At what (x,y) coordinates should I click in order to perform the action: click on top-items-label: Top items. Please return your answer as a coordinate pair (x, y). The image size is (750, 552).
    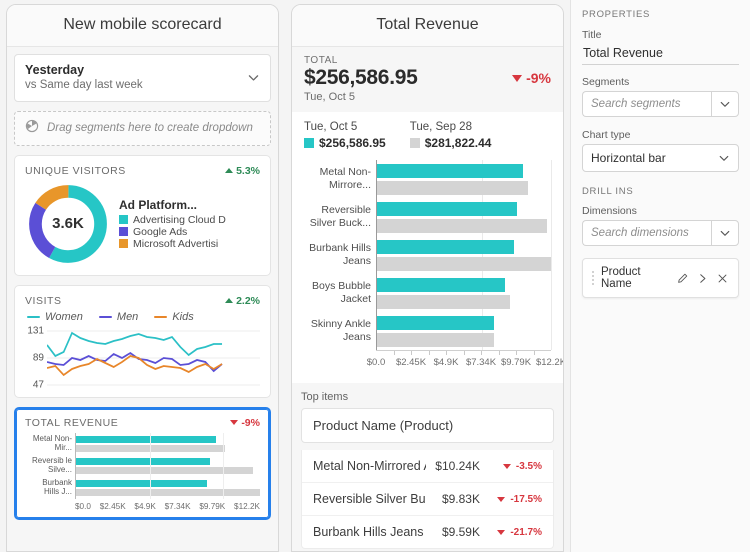
    Looking at the image, I should click on (325, 397).